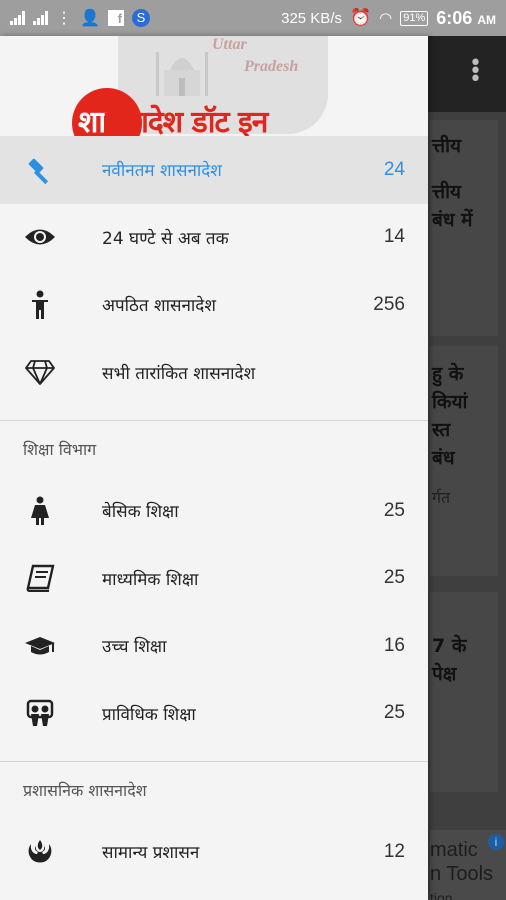 The height and width of the screenshot is (900, 506). Describe the element at coordinates (214, 646) in the screenshot. I see `menu-item-higher-education: उच्च शिक्षा 16` at that location.